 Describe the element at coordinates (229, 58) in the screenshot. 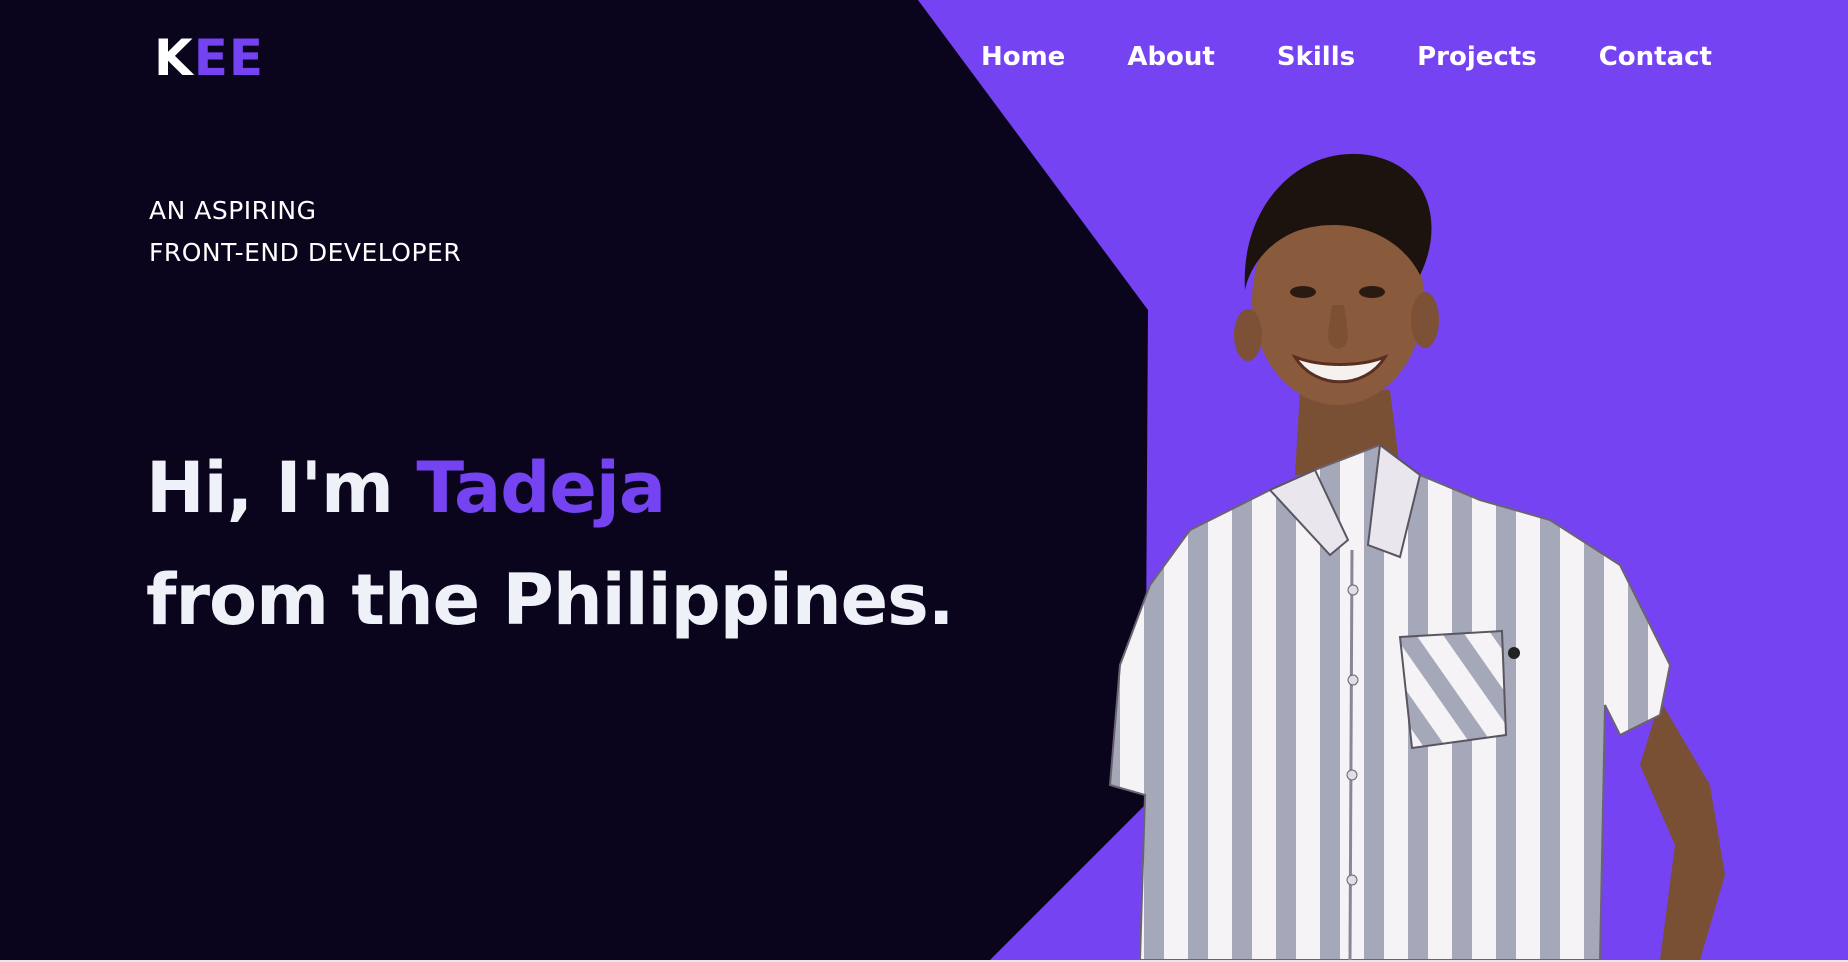

I see `logo-letters-ee: EE` at that location.